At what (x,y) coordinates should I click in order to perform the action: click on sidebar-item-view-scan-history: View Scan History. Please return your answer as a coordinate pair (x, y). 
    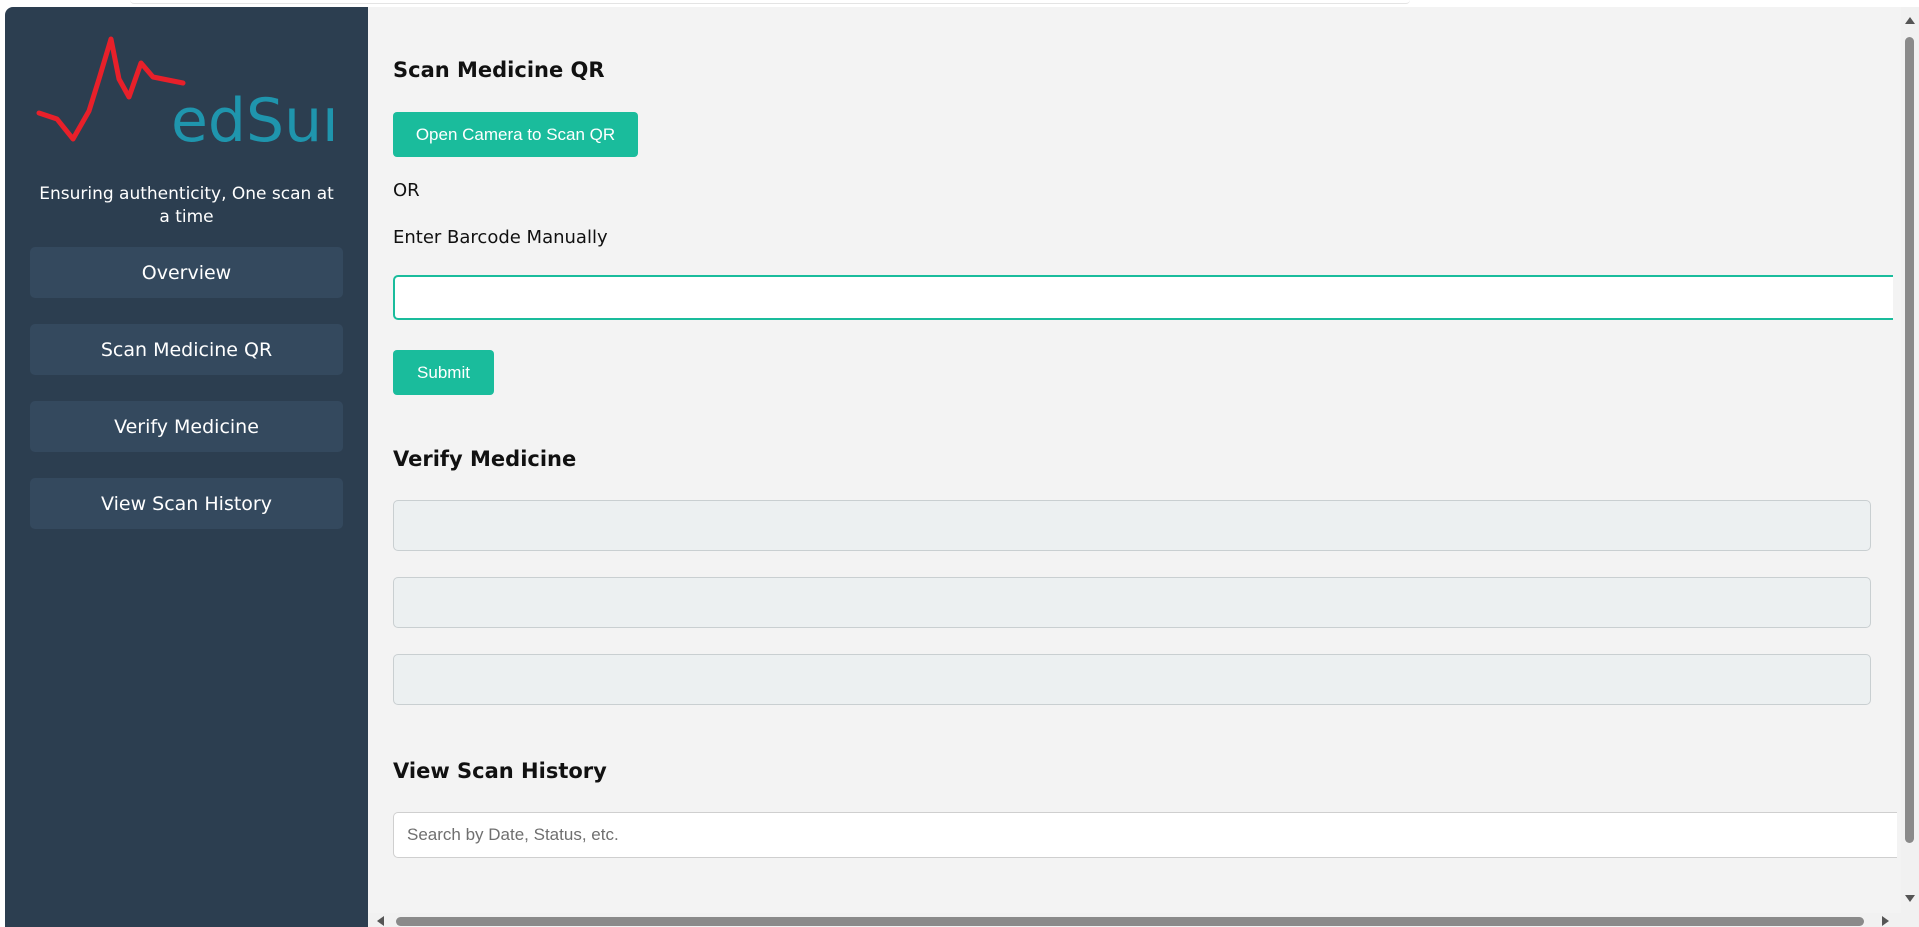
    Looking at the image, I should click on (186, 503).